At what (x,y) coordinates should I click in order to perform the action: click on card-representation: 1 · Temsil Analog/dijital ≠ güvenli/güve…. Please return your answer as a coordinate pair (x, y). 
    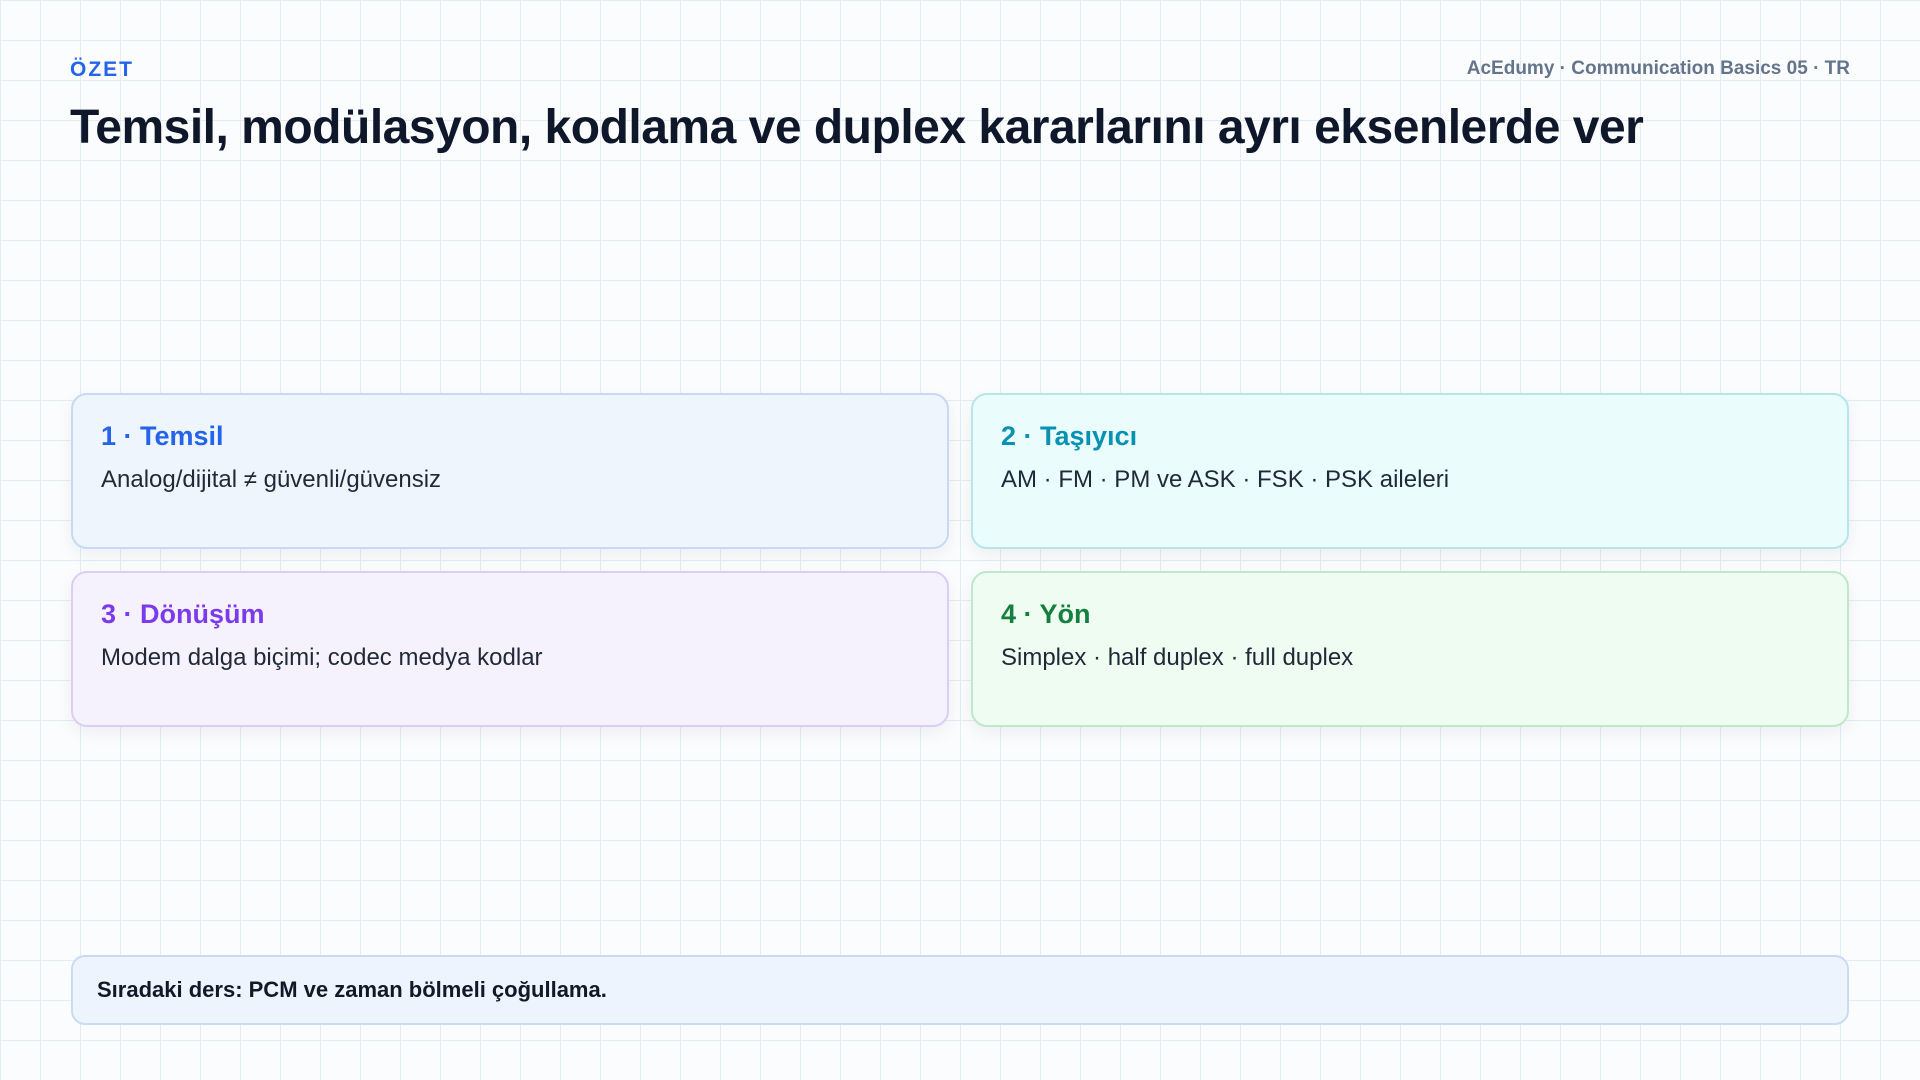
    Looking at the image, I should click on (510, 471).